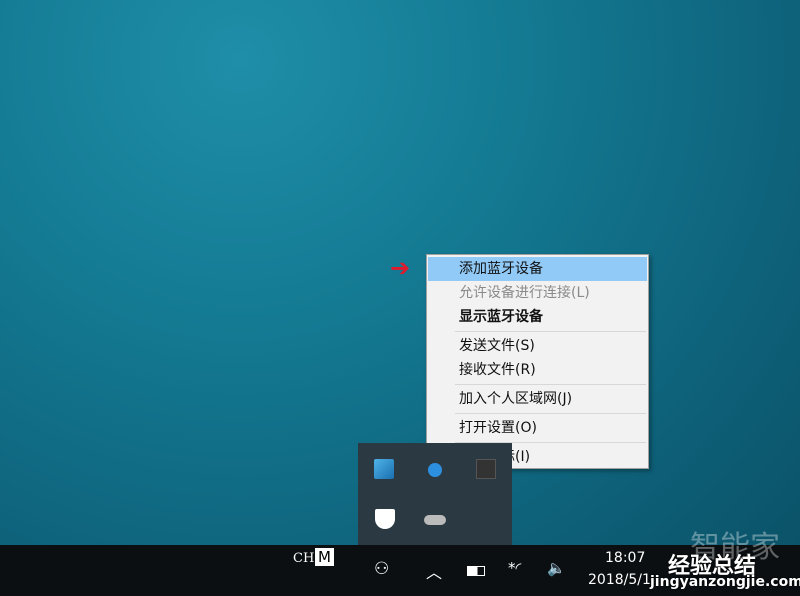 The image size is (800, 596). Describe the element at coordinates (435, 470) in the screenshot. I see `bluetooth-icon` at that location.